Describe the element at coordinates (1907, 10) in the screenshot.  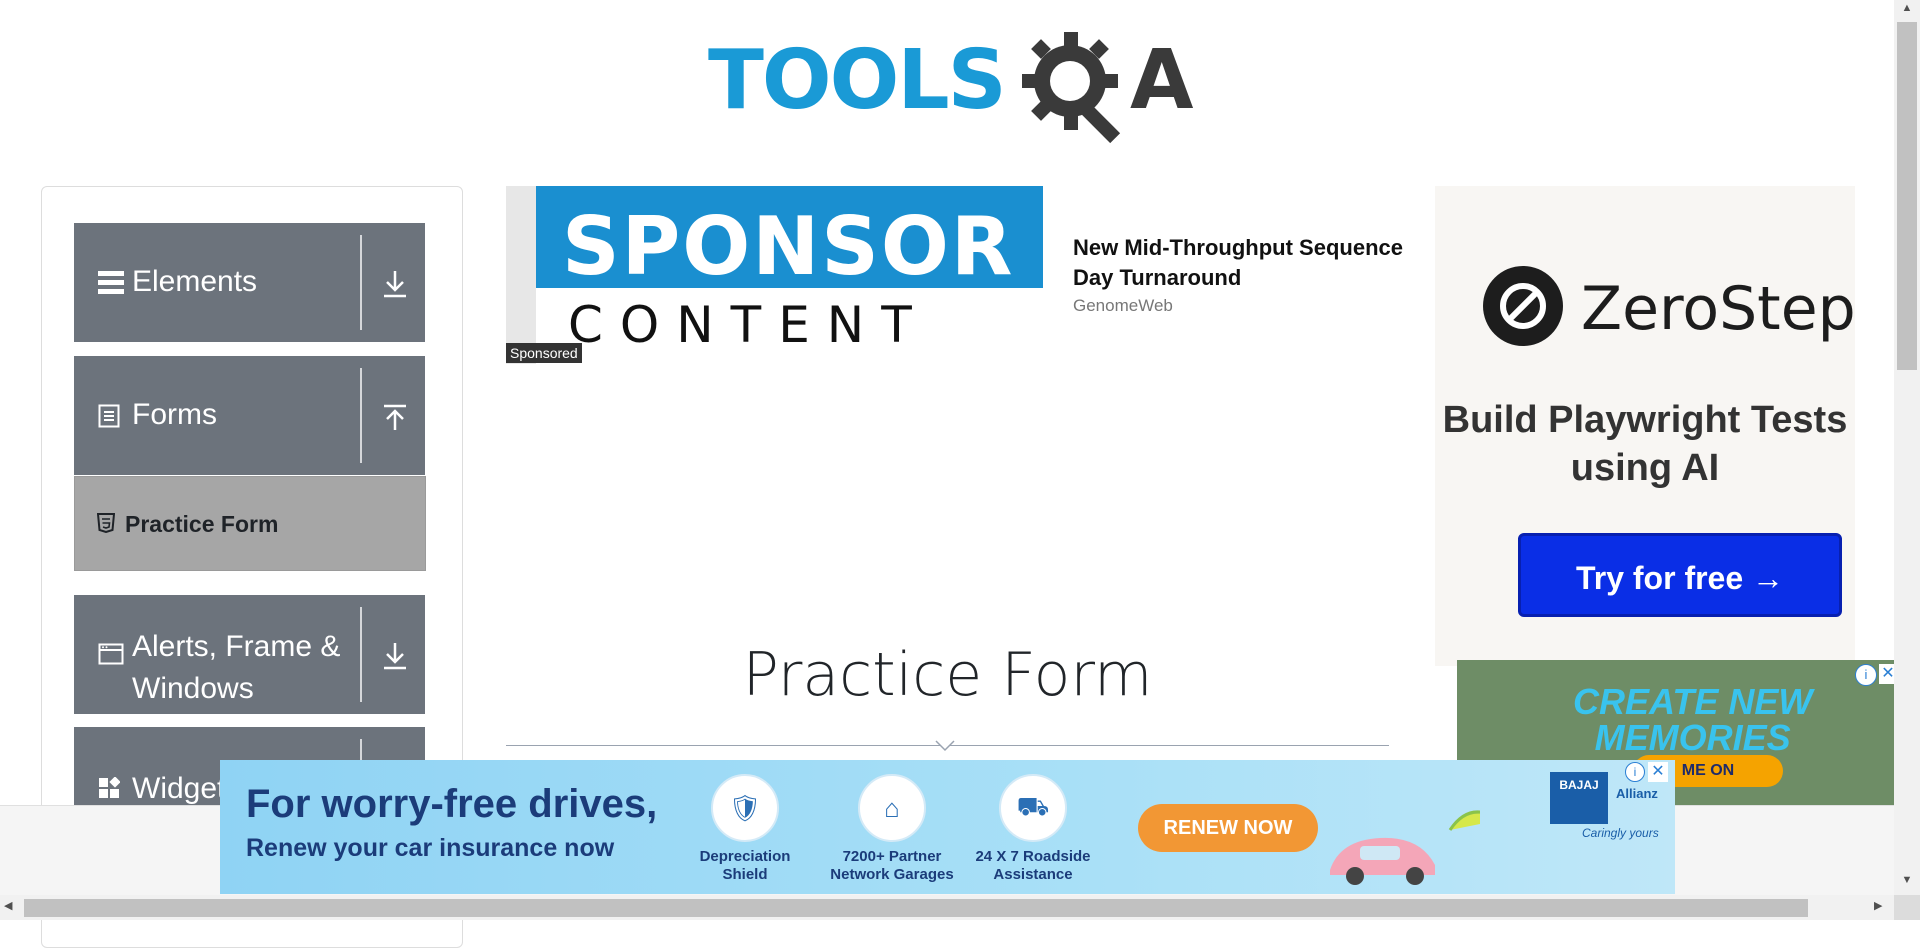
I see `scroll-up-arrow-icon: ▲` at that location.